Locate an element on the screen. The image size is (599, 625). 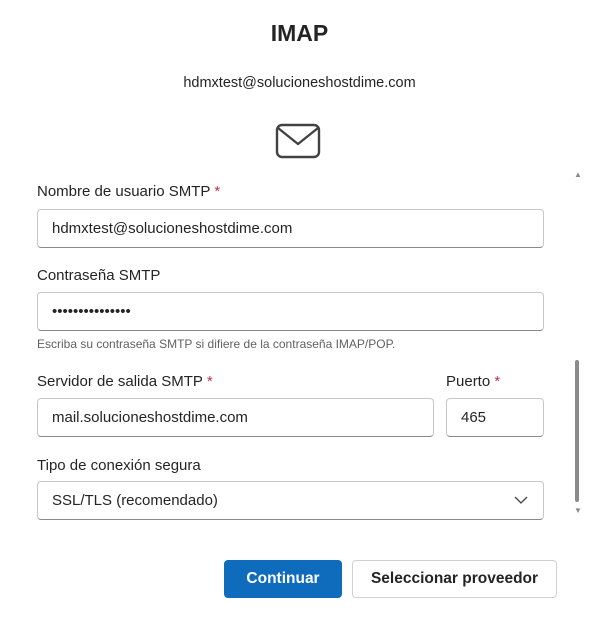
connection-type-select: SSL/TLS (recomendado) is located at coordinates (290, 500).